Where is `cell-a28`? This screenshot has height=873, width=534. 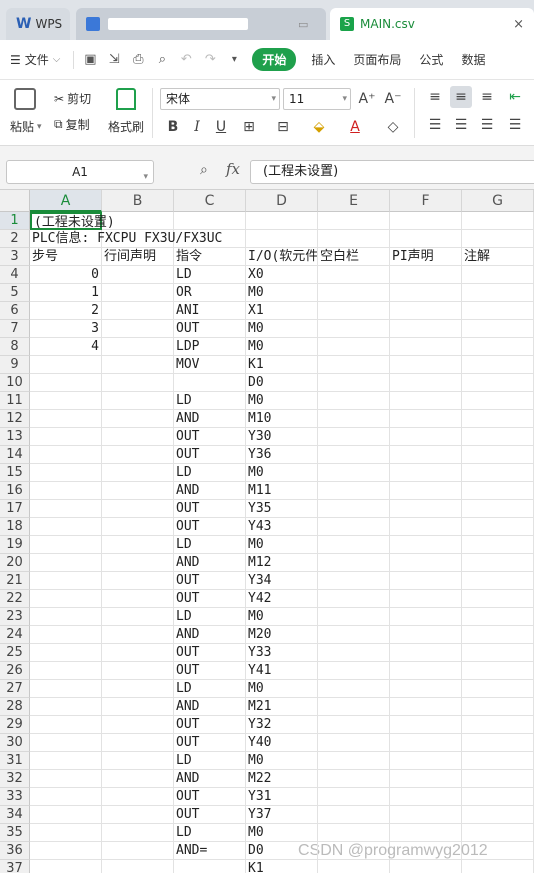 cell-a28 is located at coordinates (66, 707).